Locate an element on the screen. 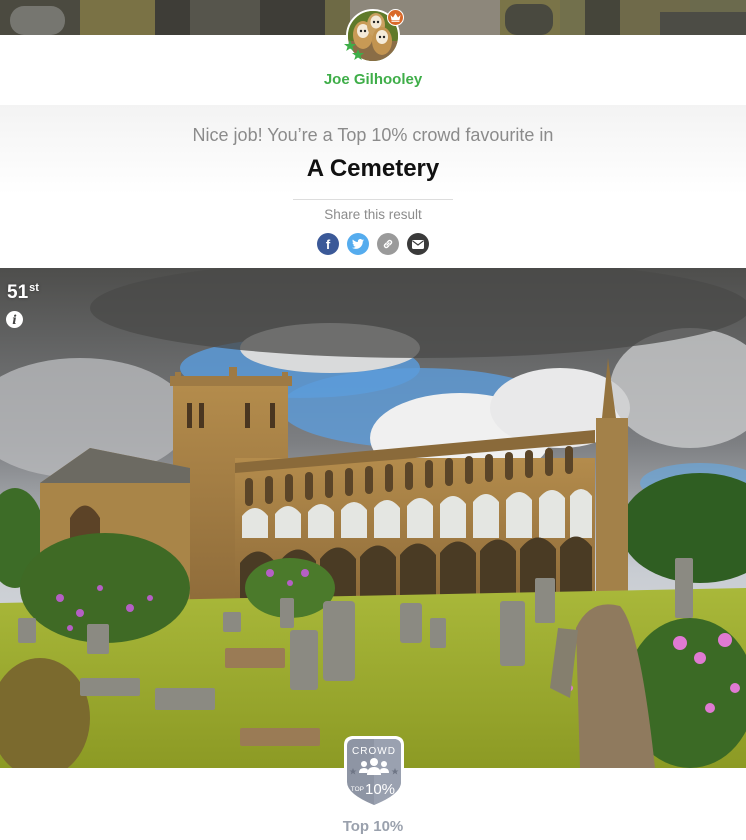 The width and height of the screenshot is (746, 840). stars-icon is located at coordinates (355, 51).